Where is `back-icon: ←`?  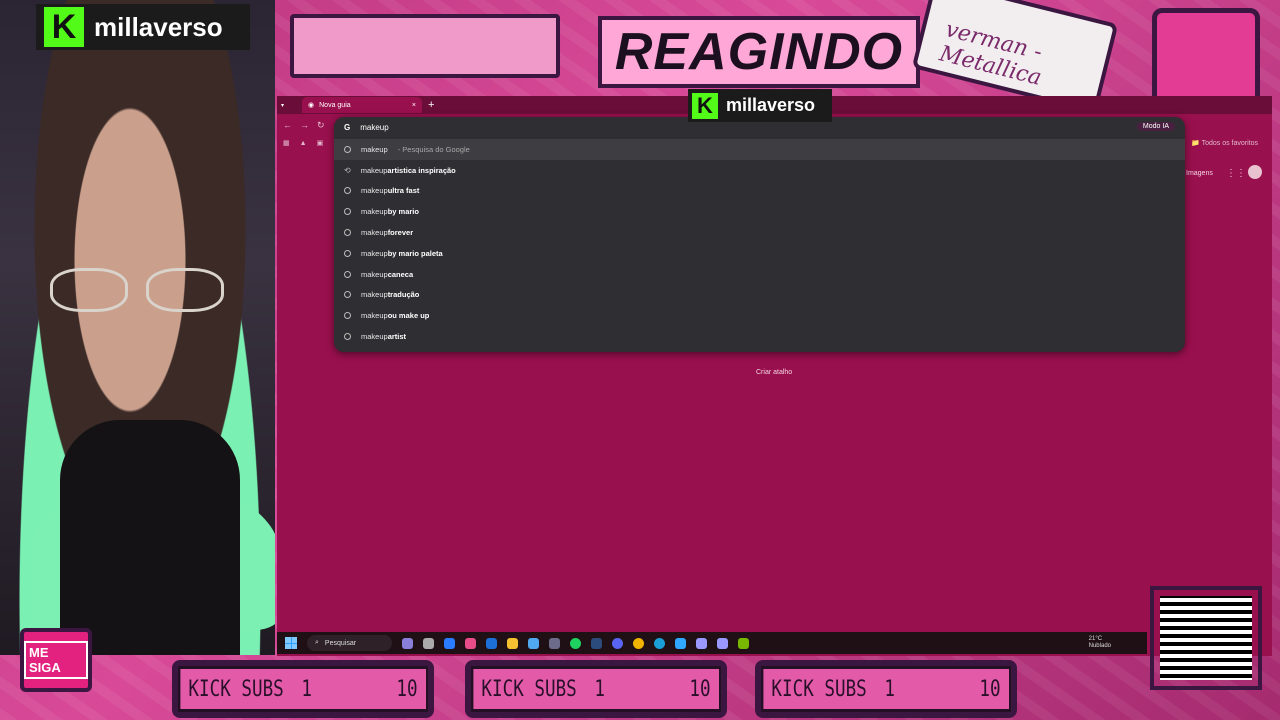
back-icon: ← is located at coordinates (287, 125).